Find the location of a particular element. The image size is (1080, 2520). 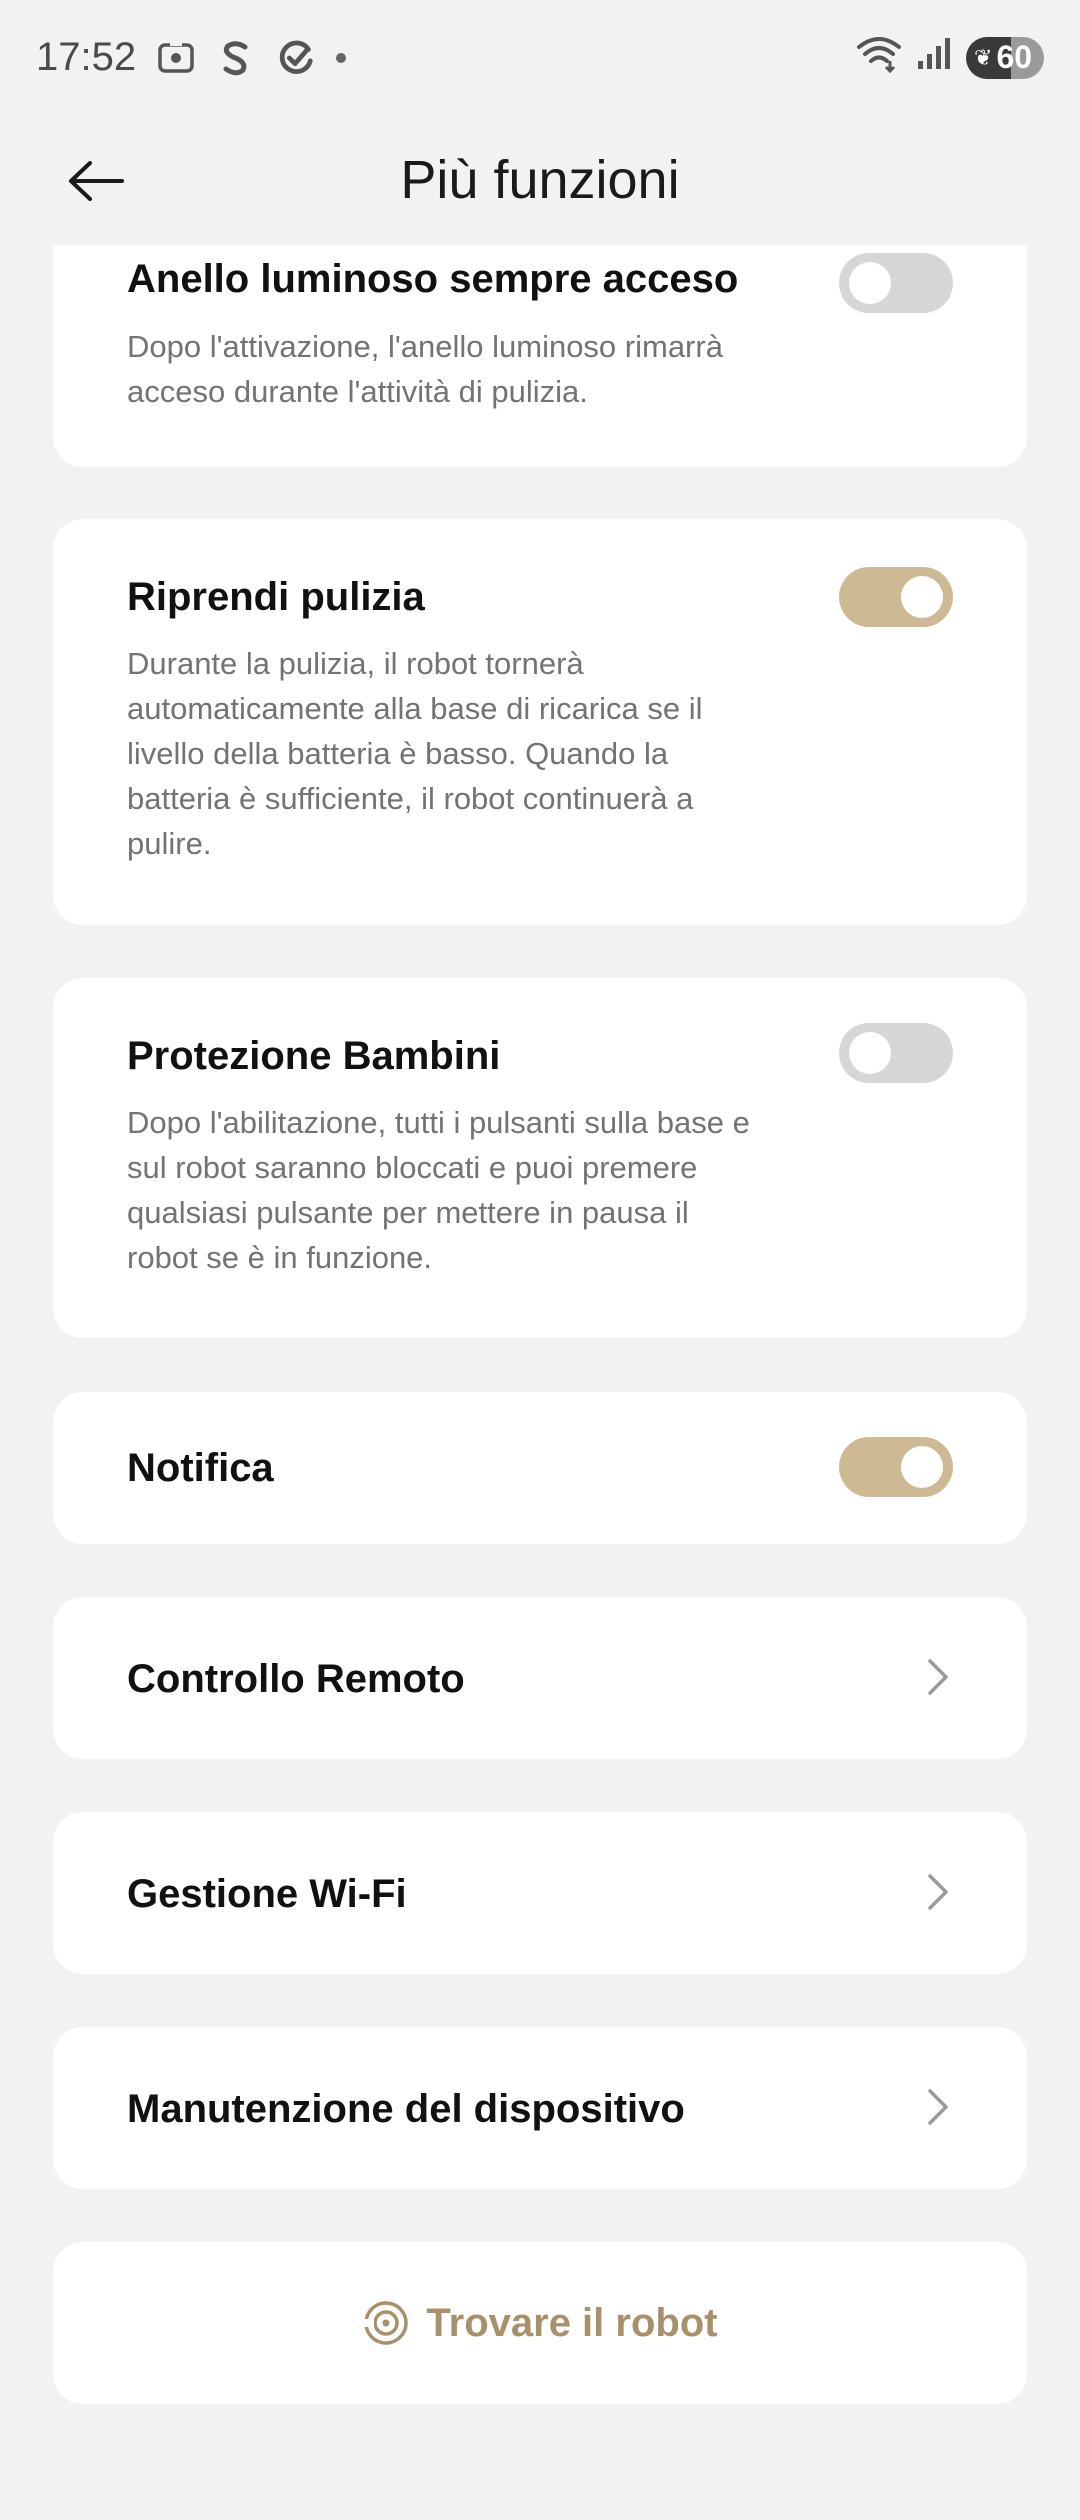

leaf-icon: ❦ is located at coordinates (983, 57).